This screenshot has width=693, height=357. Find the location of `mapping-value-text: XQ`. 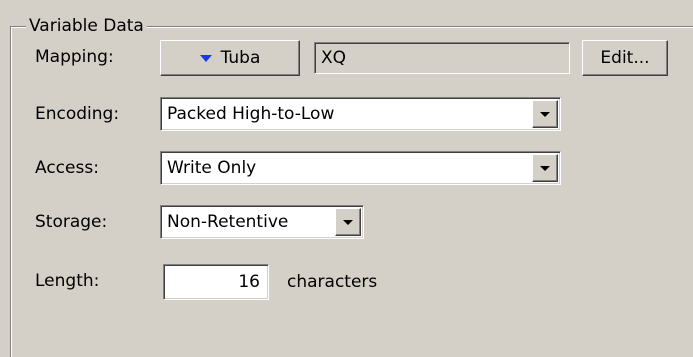

mapping-value-text: XQ is located at coordinates (334, 58).